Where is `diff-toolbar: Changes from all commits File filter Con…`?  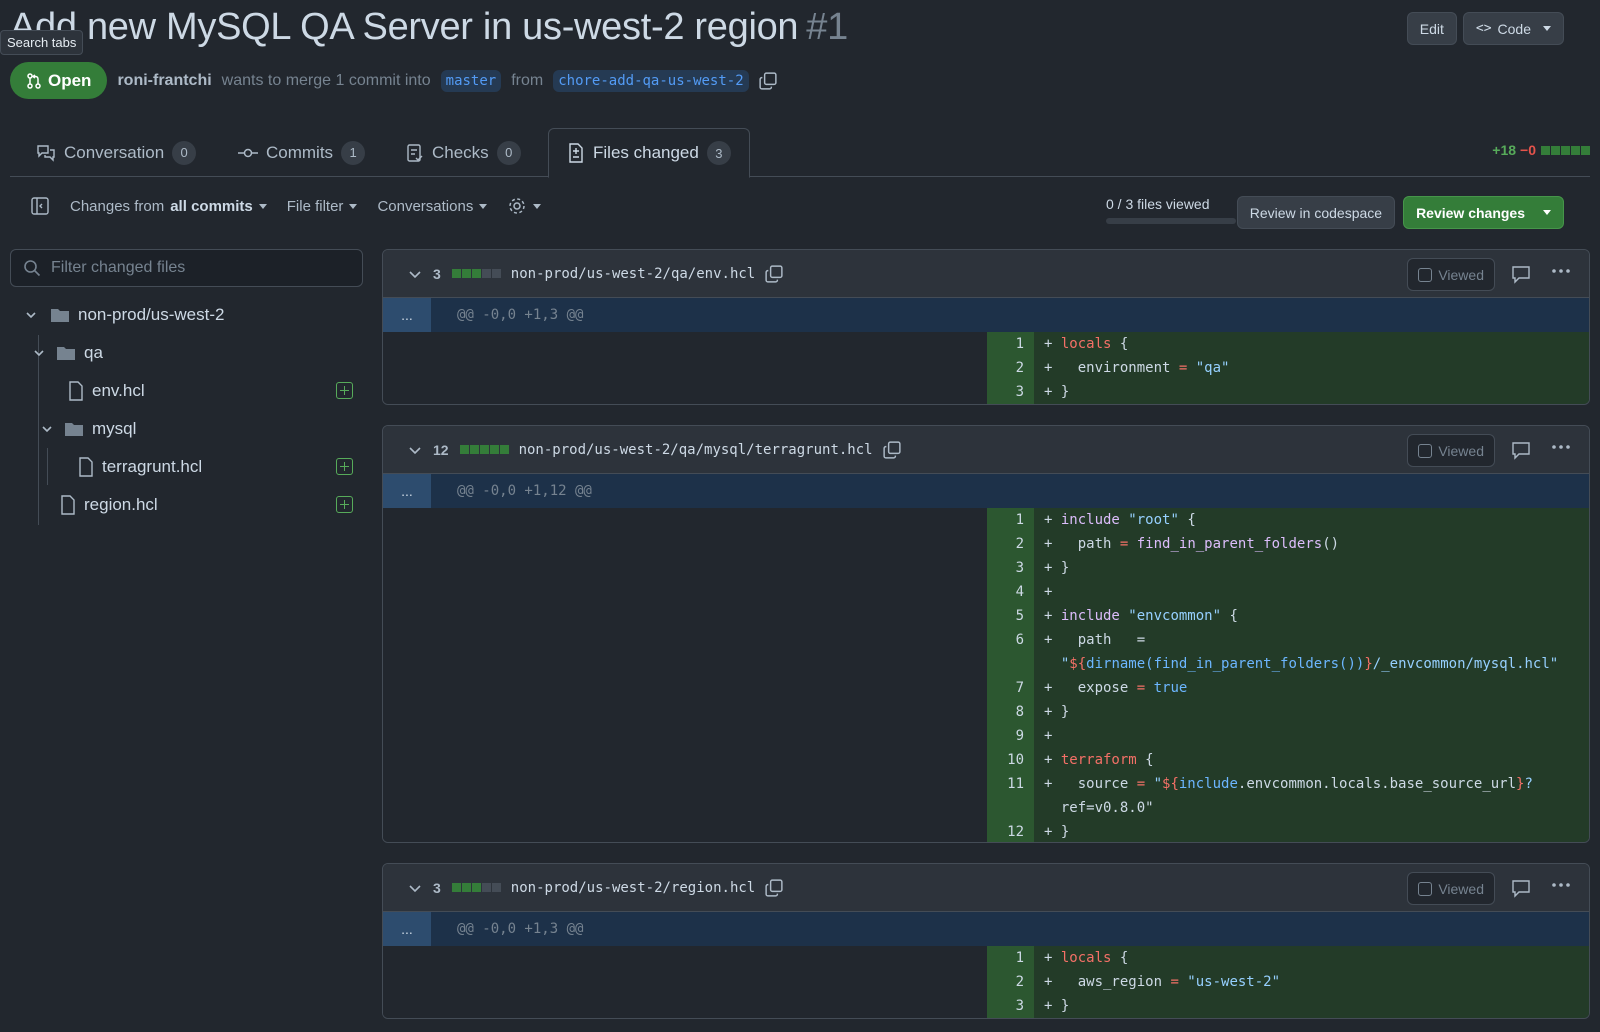 diff-toolbar: Changes from all commits File filter Con… is located at coordinates (286, 206).